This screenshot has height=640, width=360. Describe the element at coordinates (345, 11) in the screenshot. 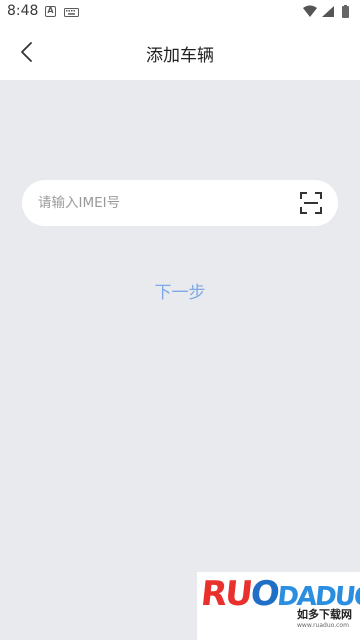

I see `battery-icon` at that location.